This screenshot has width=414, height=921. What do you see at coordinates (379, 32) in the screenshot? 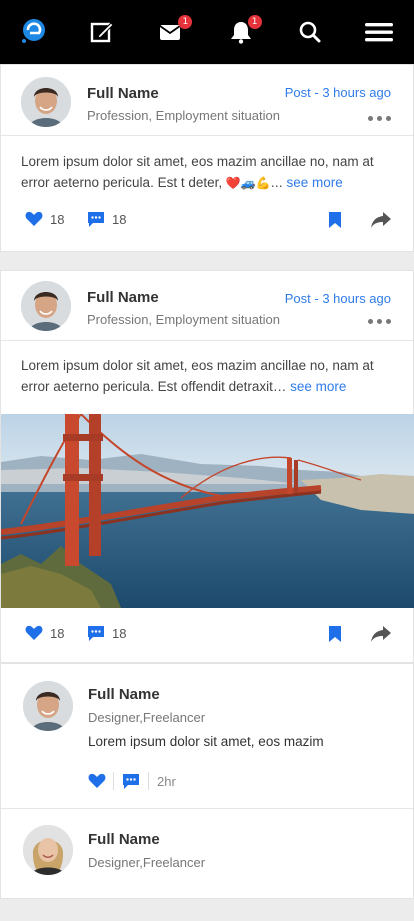
I see `menu-icon` at bounding box center [379, 32].